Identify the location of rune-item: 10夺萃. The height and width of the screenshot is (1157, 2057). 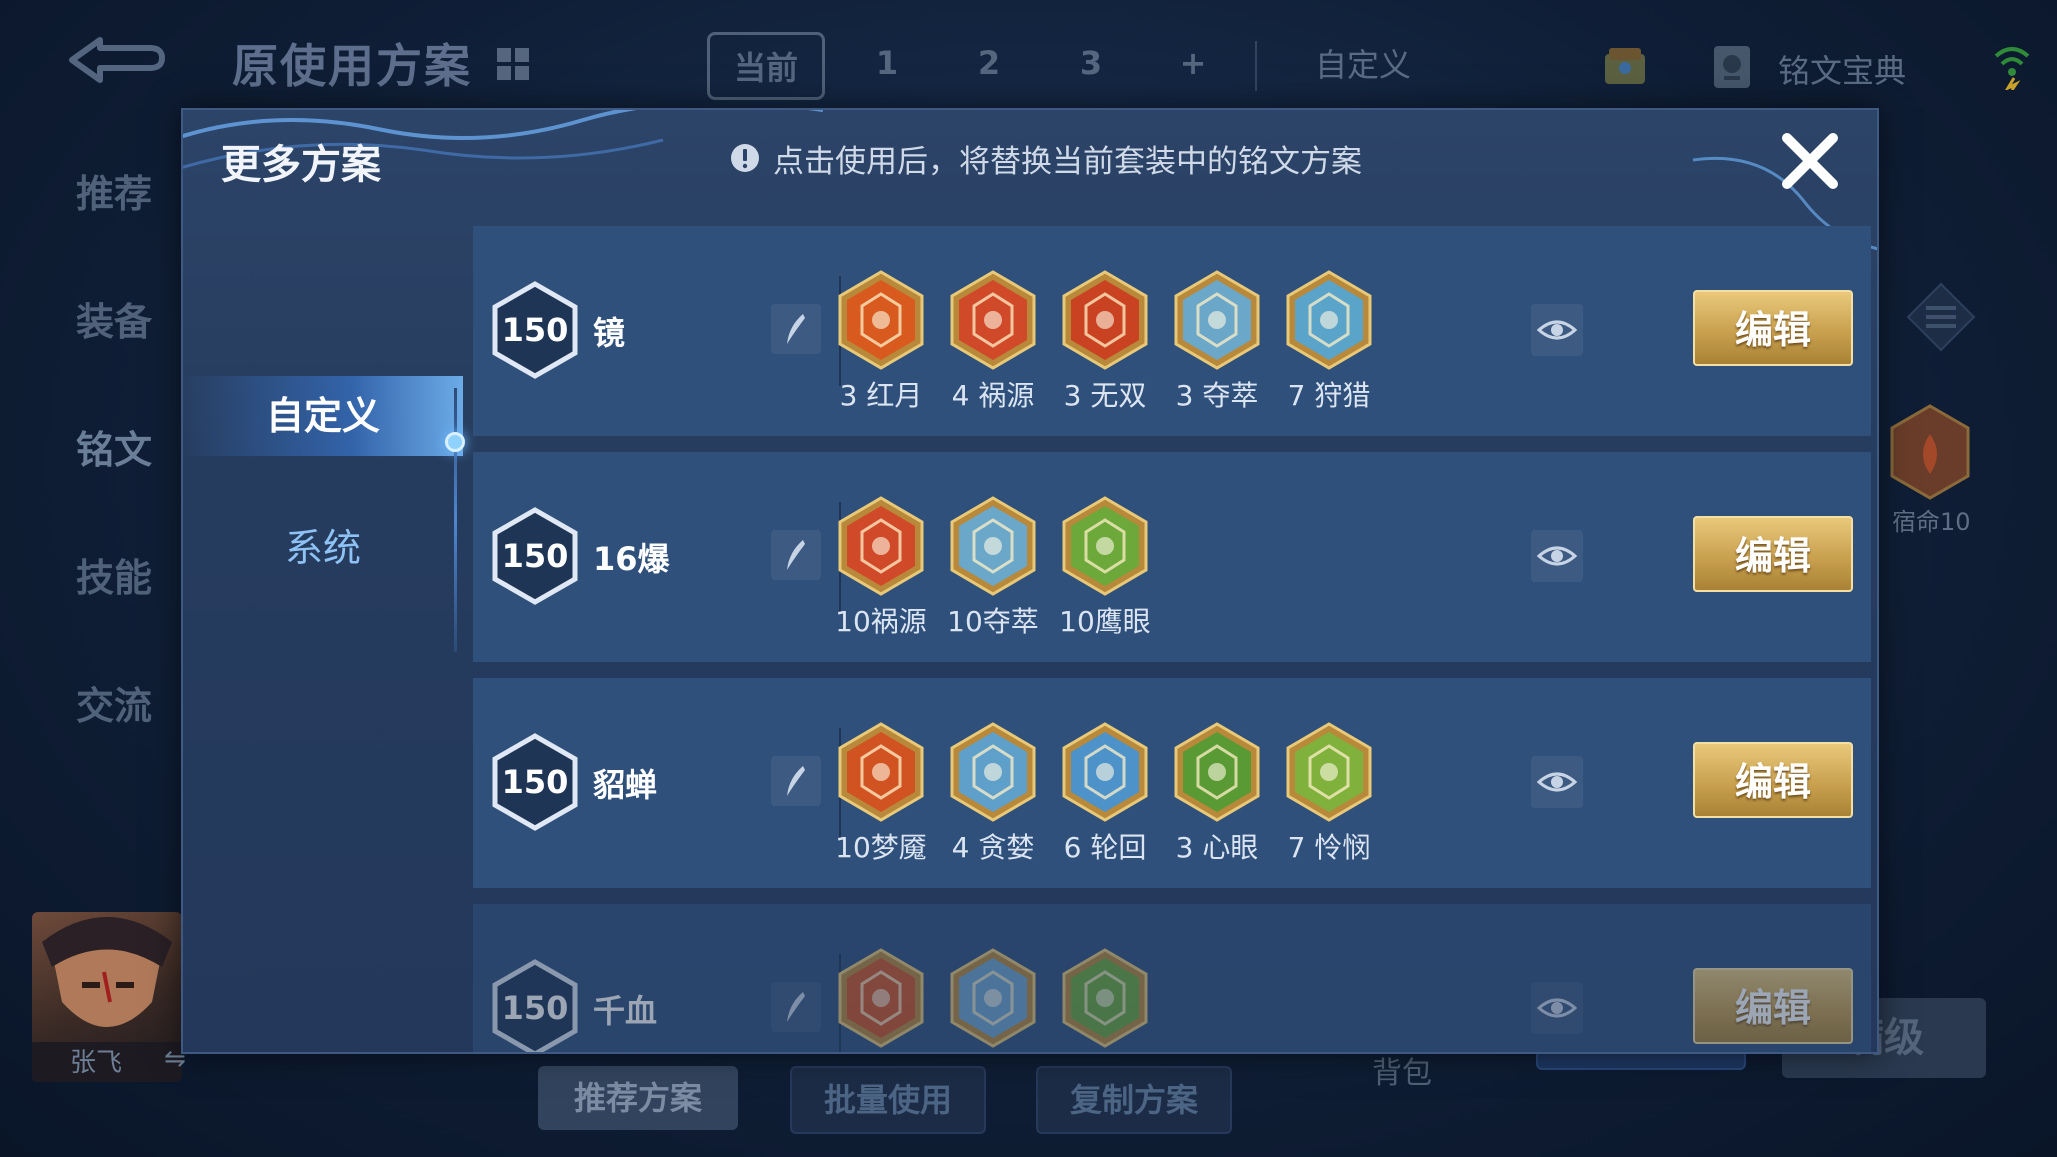
(993, 568).